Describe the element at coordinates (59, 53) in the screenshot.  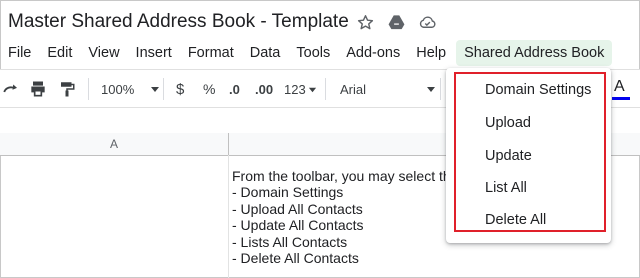
I see `menu-edit: Edit` at that location.